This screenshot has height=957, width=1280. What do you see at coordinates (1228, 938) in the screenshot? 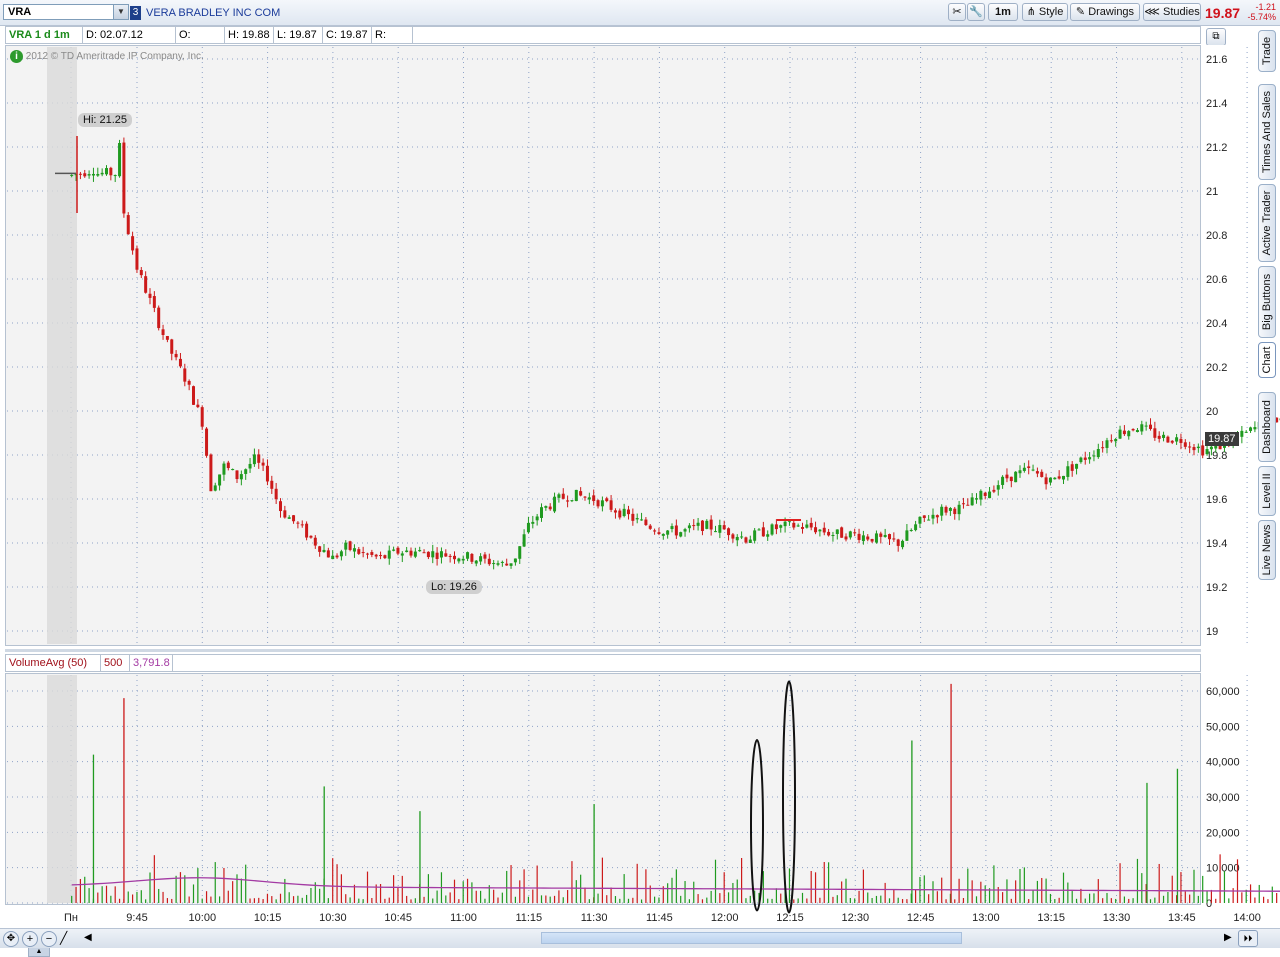
I see `scroll-right-icon: ▶` at bounding box center [1228, 938].